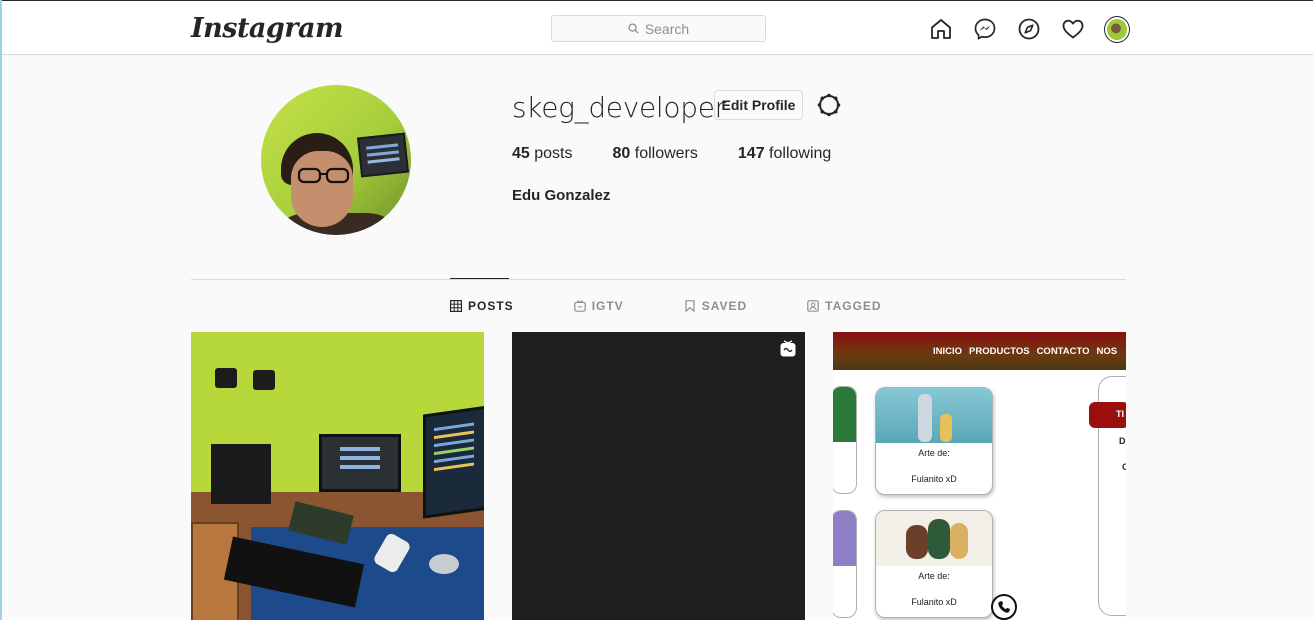 The height and width of the screenshot is (620, 1313). I want to click on tagged-icon, so click(813, 306).